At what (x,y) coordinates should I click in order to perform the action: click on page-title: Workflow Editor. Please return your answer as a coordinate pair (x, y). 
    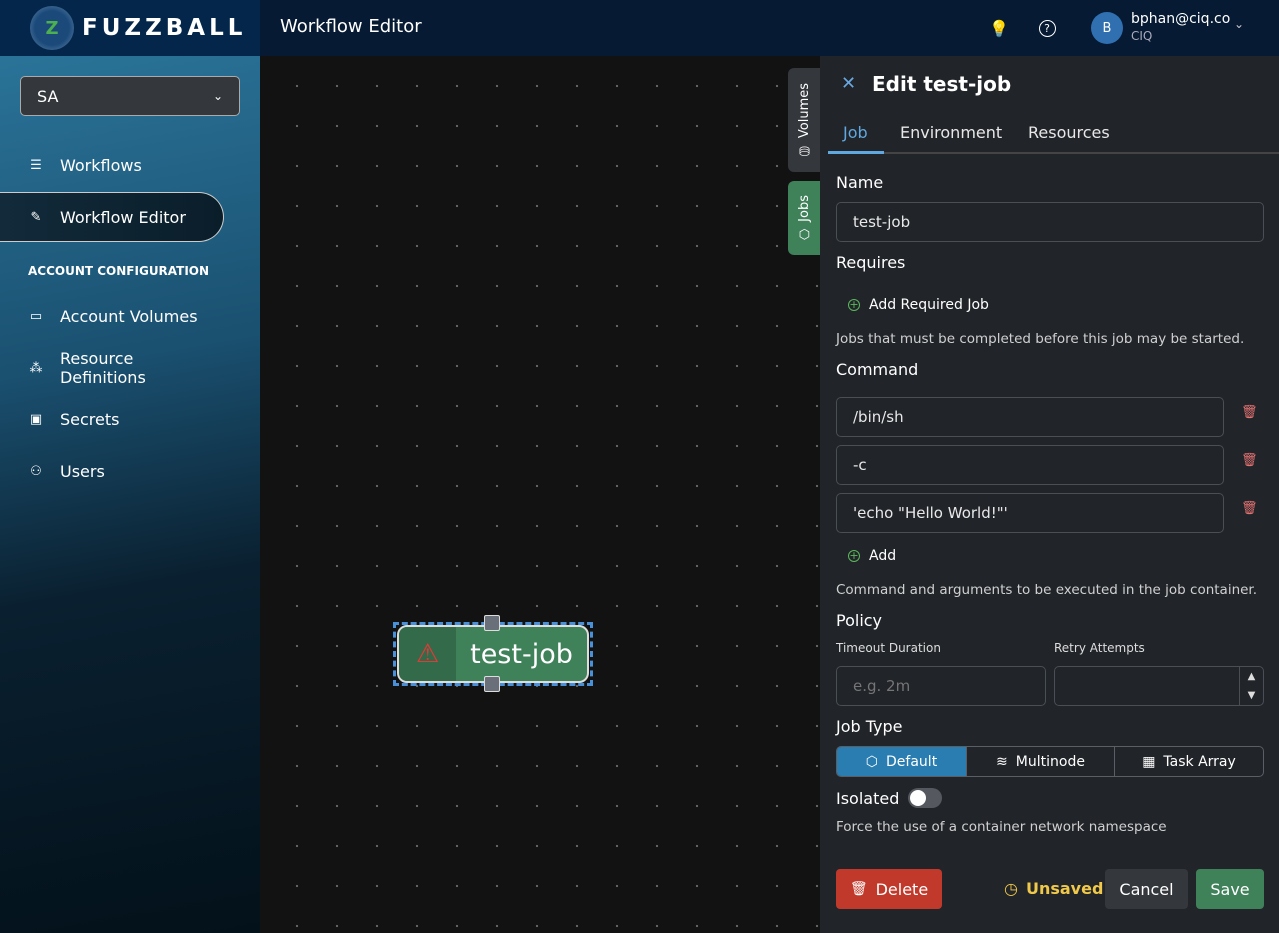
    Looking at the image, I should click on (351, 26).